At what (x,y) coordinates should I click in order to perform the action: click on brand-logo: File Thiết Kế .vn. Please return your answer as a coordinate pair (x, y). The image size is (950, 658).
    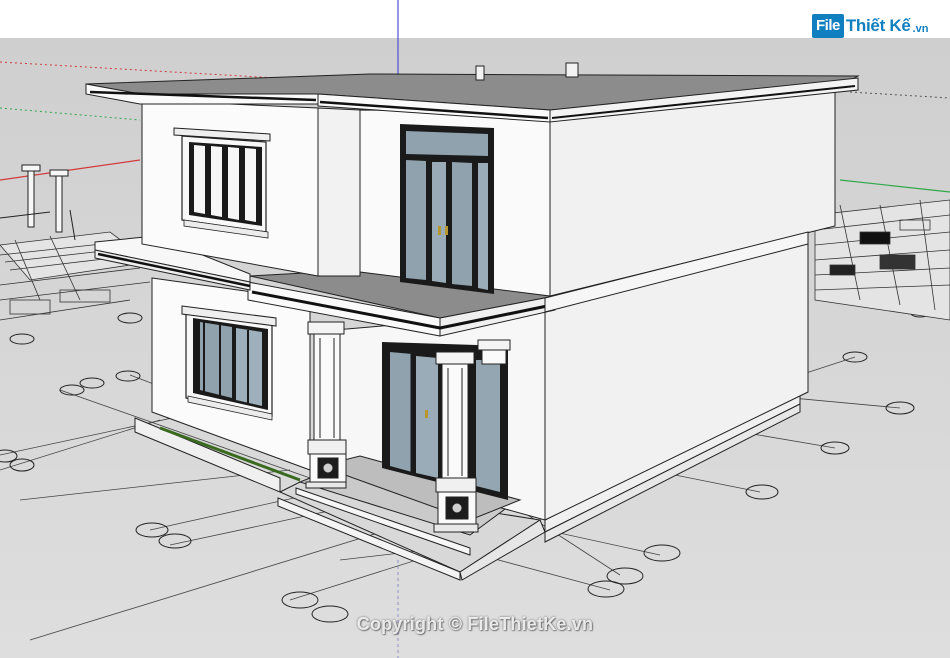
    Looking at the image, I should click on (870, 26).